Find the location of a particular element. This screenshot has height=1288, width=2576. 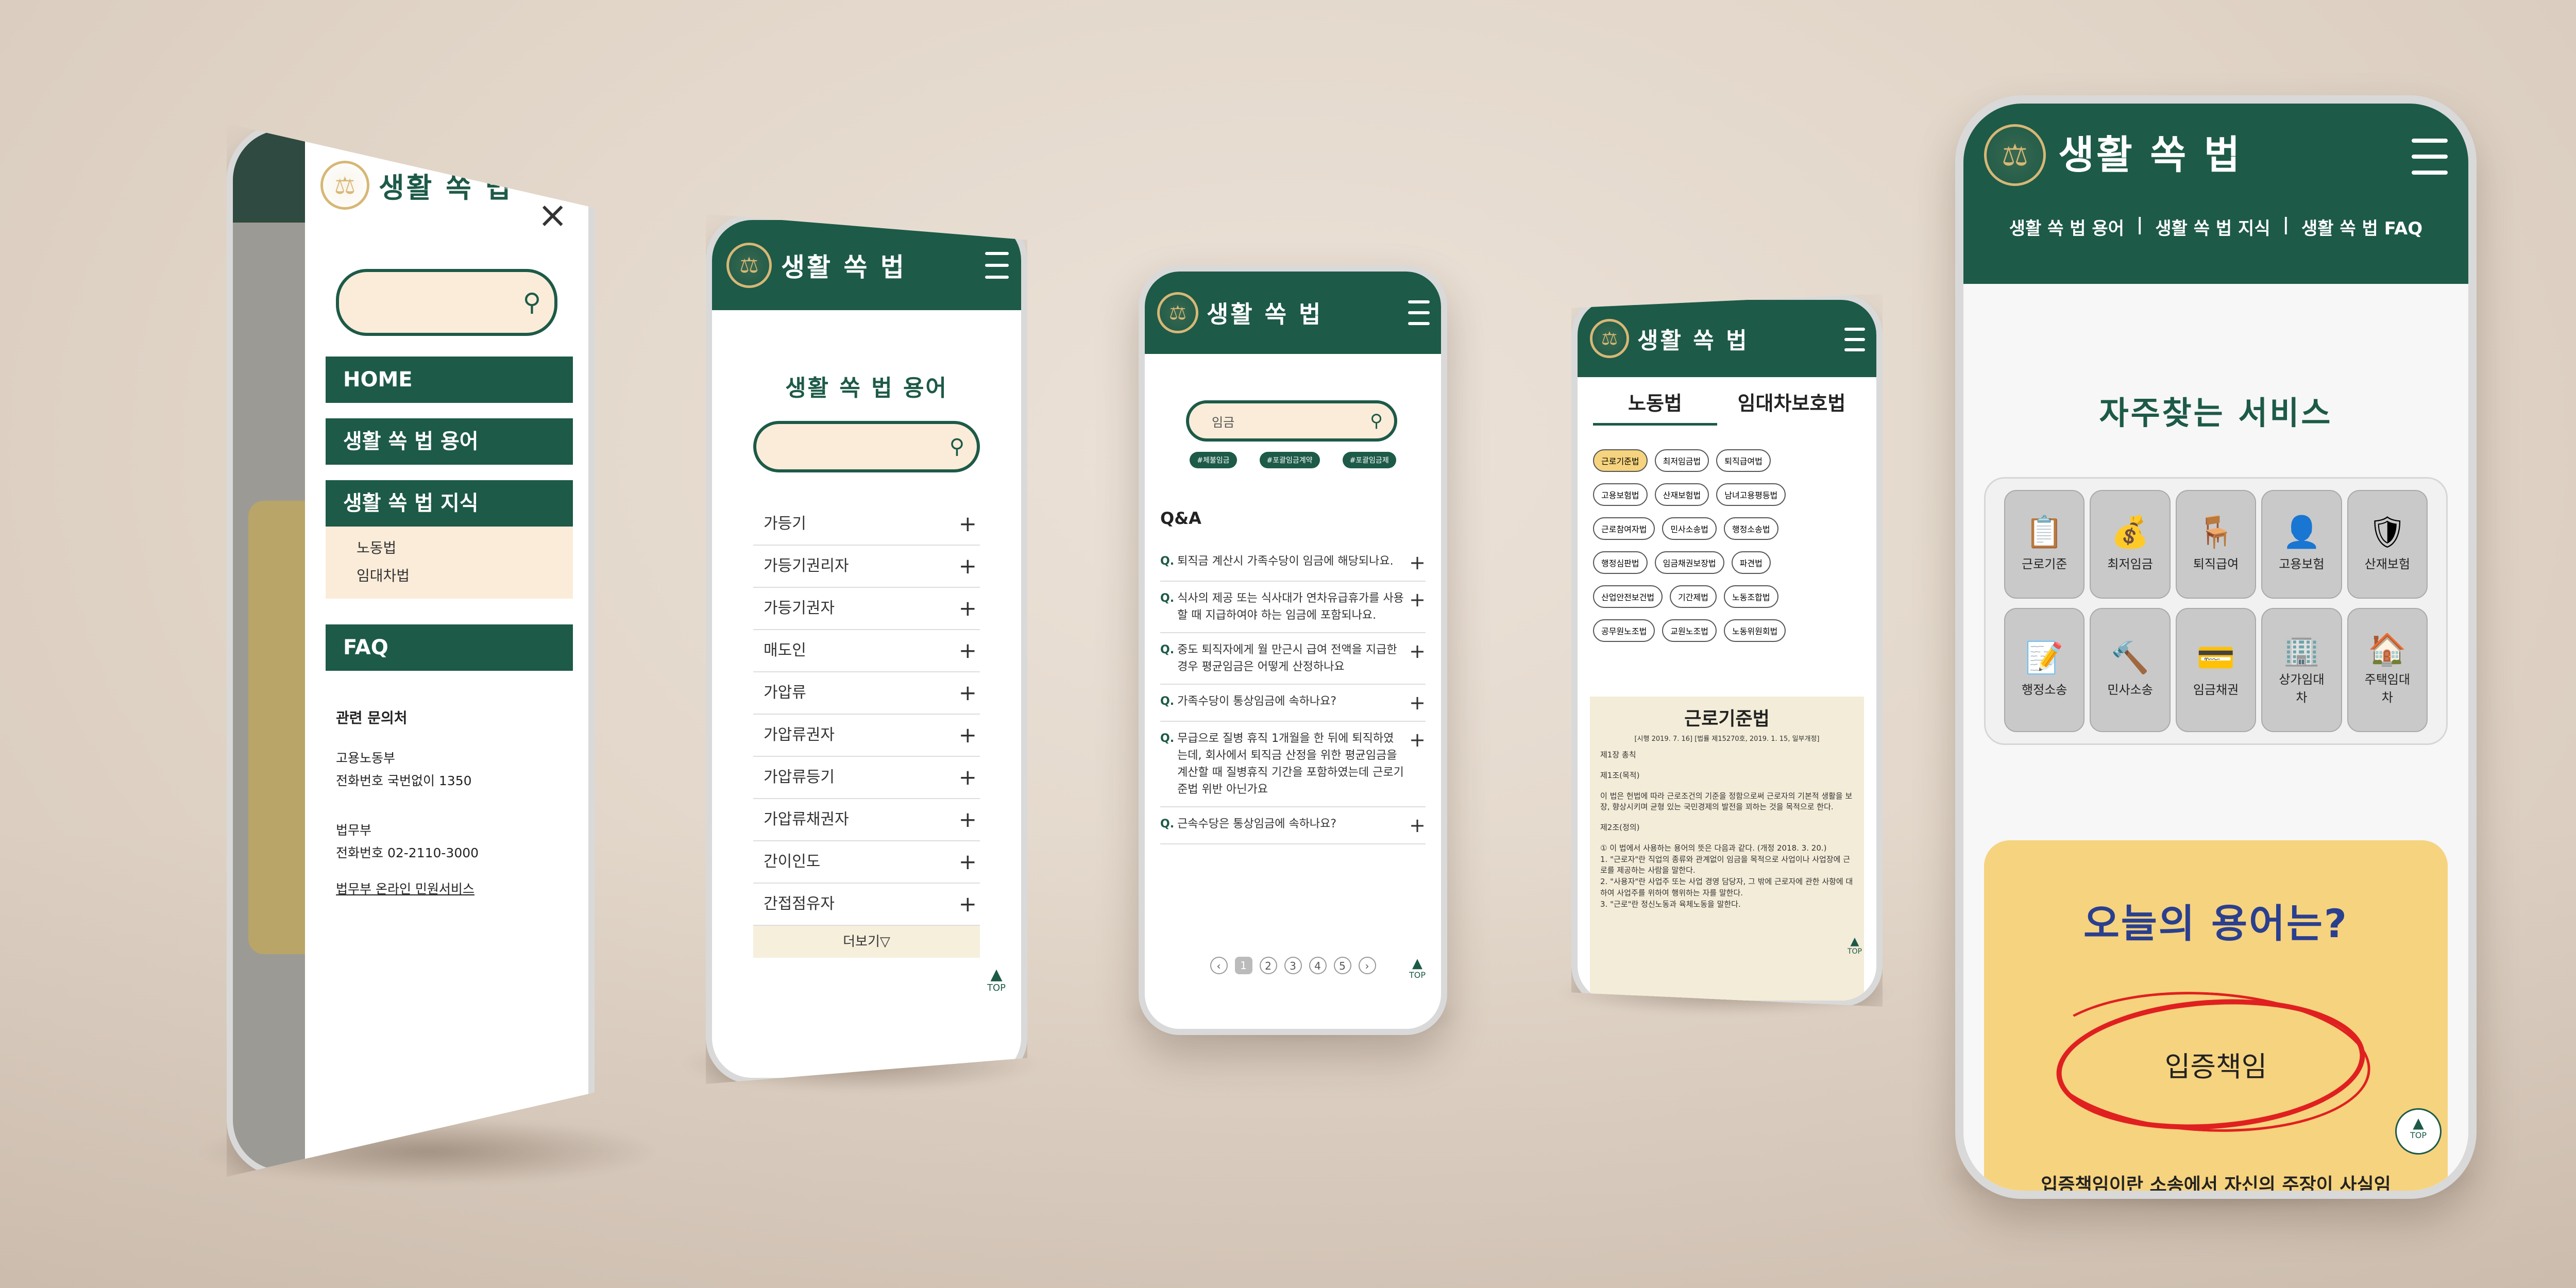

tag-chip: #포괄임금제 is located at coordinates (1369, 460).